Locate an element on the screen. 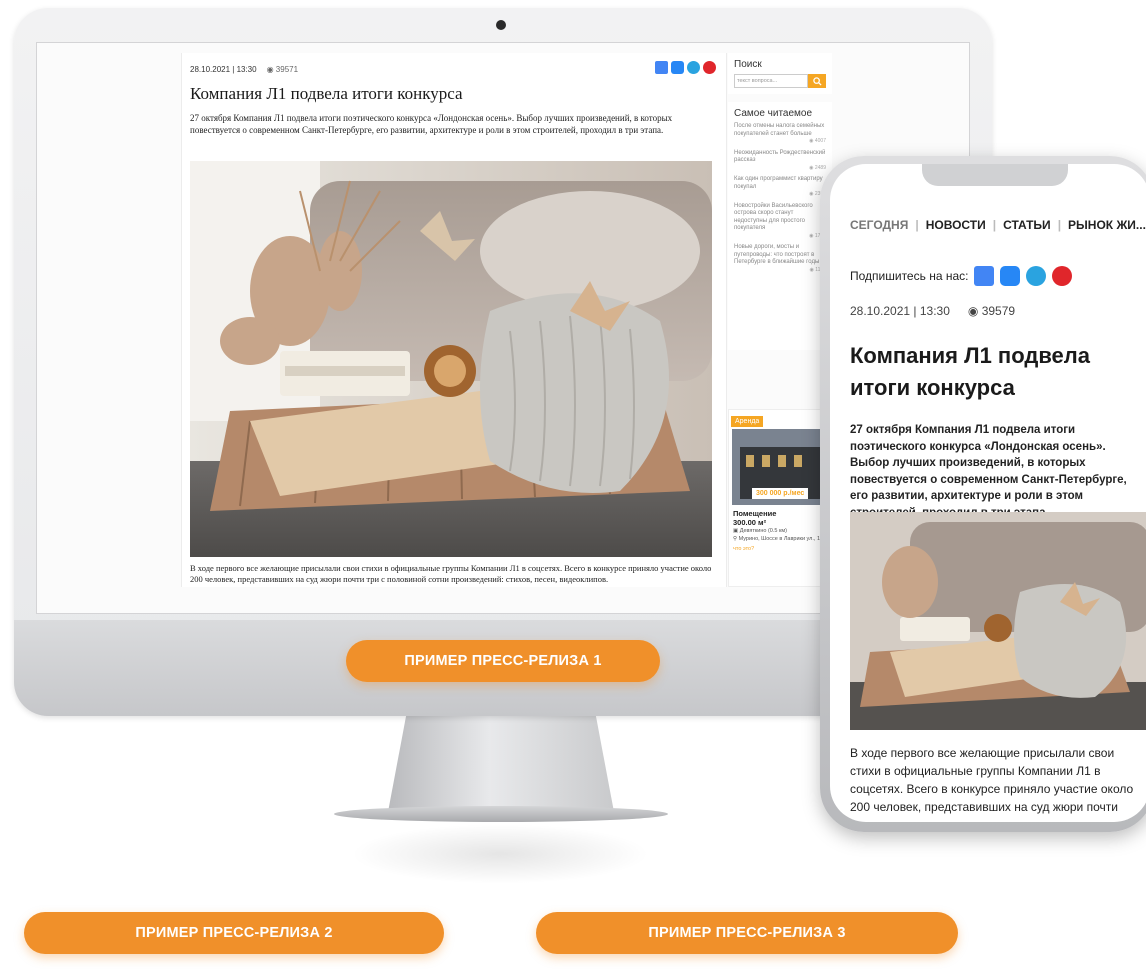 This screenshot has width=1146, height=971. monitor-stand is located at coordinates (501, 764).